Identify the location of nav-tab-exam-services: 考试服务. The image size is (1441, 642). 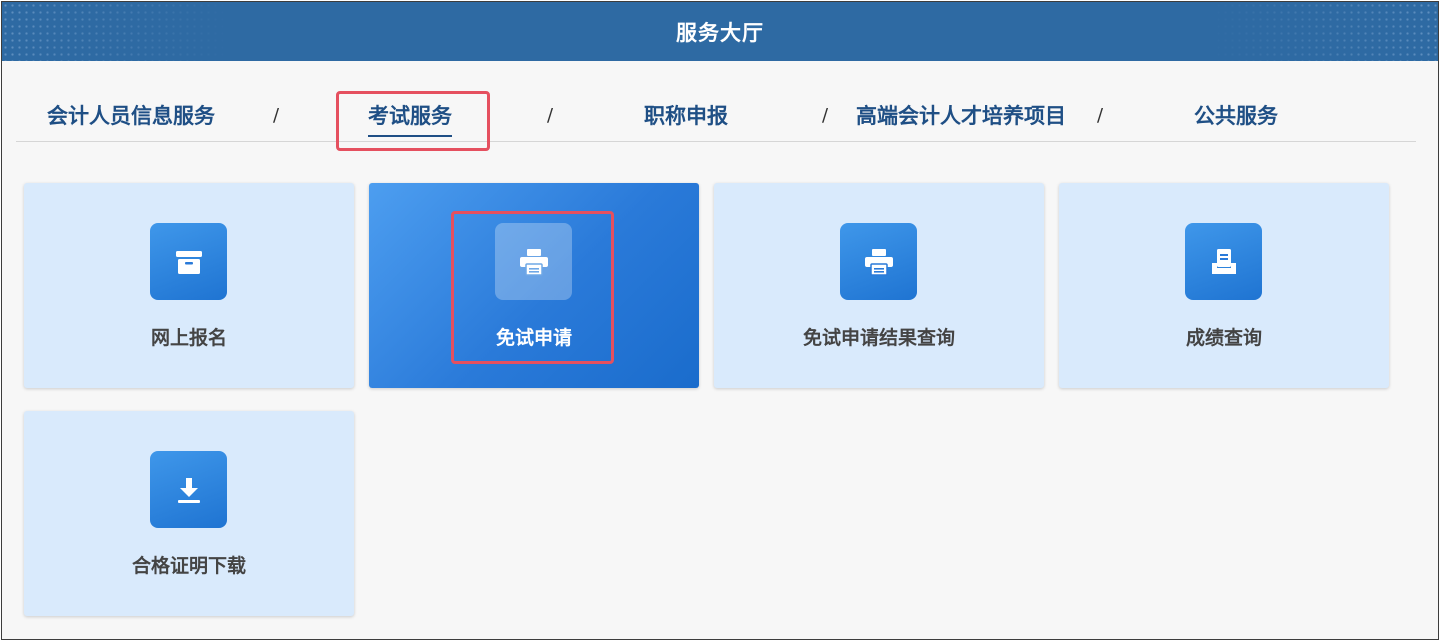
(410, 117).